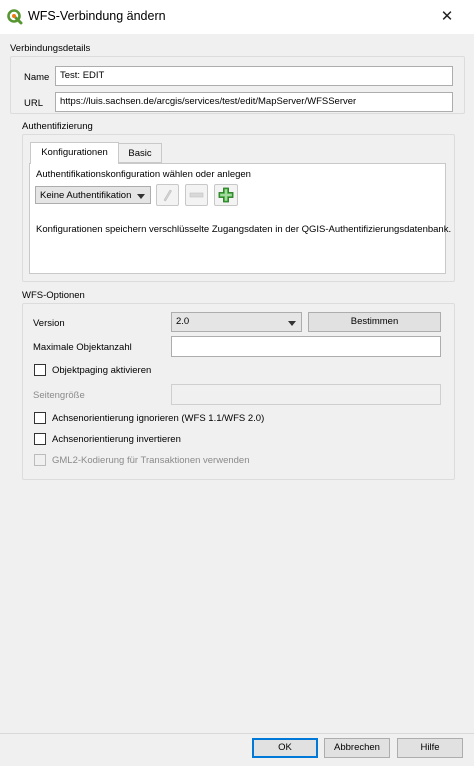 This screenshot has width=474, height=766. What do you see at coordinates (49, 323) in the screenshot?
I see `version-label: Version` at bounding box center [49, 323].